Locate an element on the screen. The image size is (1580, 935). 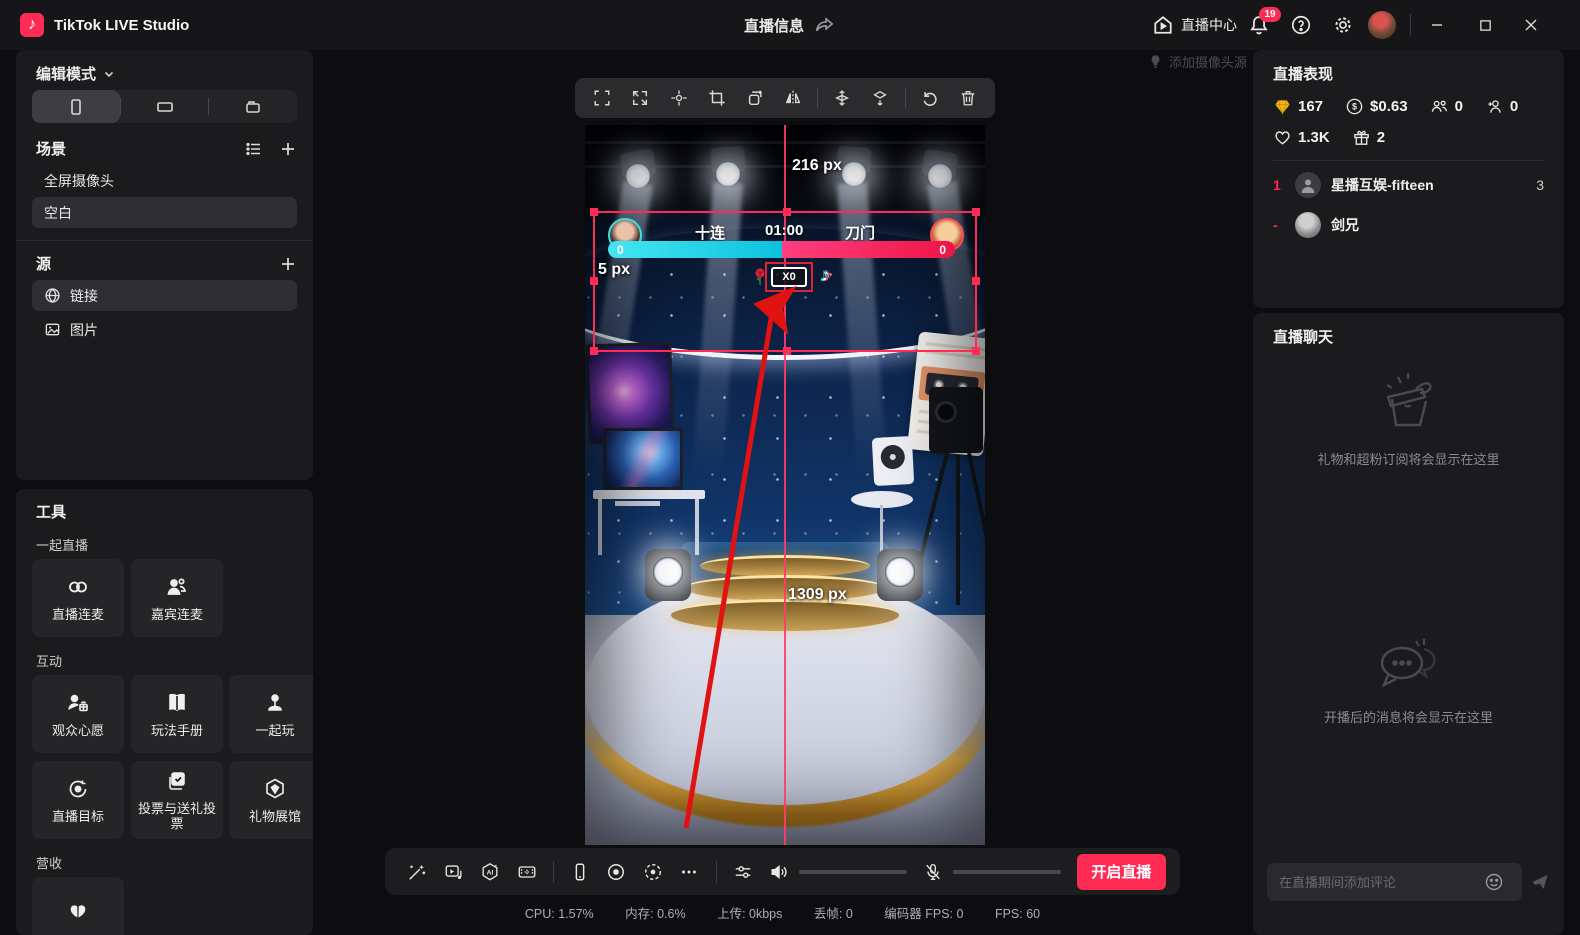
flip-horizontal-button is located at coordinates (793, 98).